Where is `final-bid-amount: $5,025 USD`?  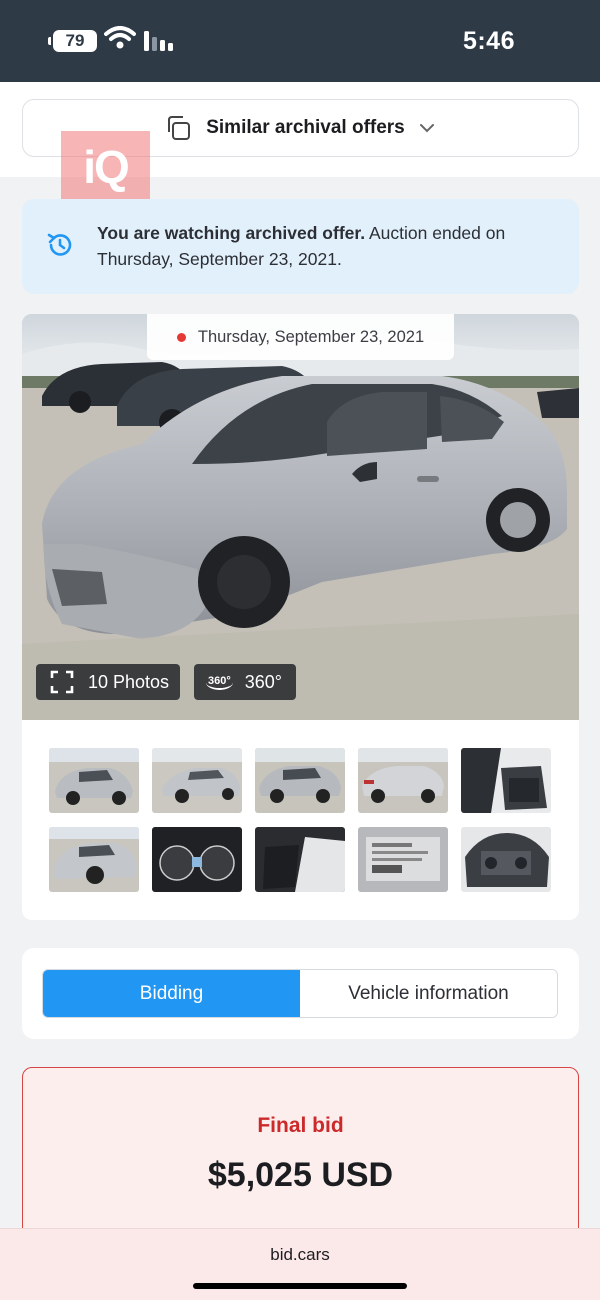 final-bid-amount: $5,025 USD is located at coordinates (300, 1175).